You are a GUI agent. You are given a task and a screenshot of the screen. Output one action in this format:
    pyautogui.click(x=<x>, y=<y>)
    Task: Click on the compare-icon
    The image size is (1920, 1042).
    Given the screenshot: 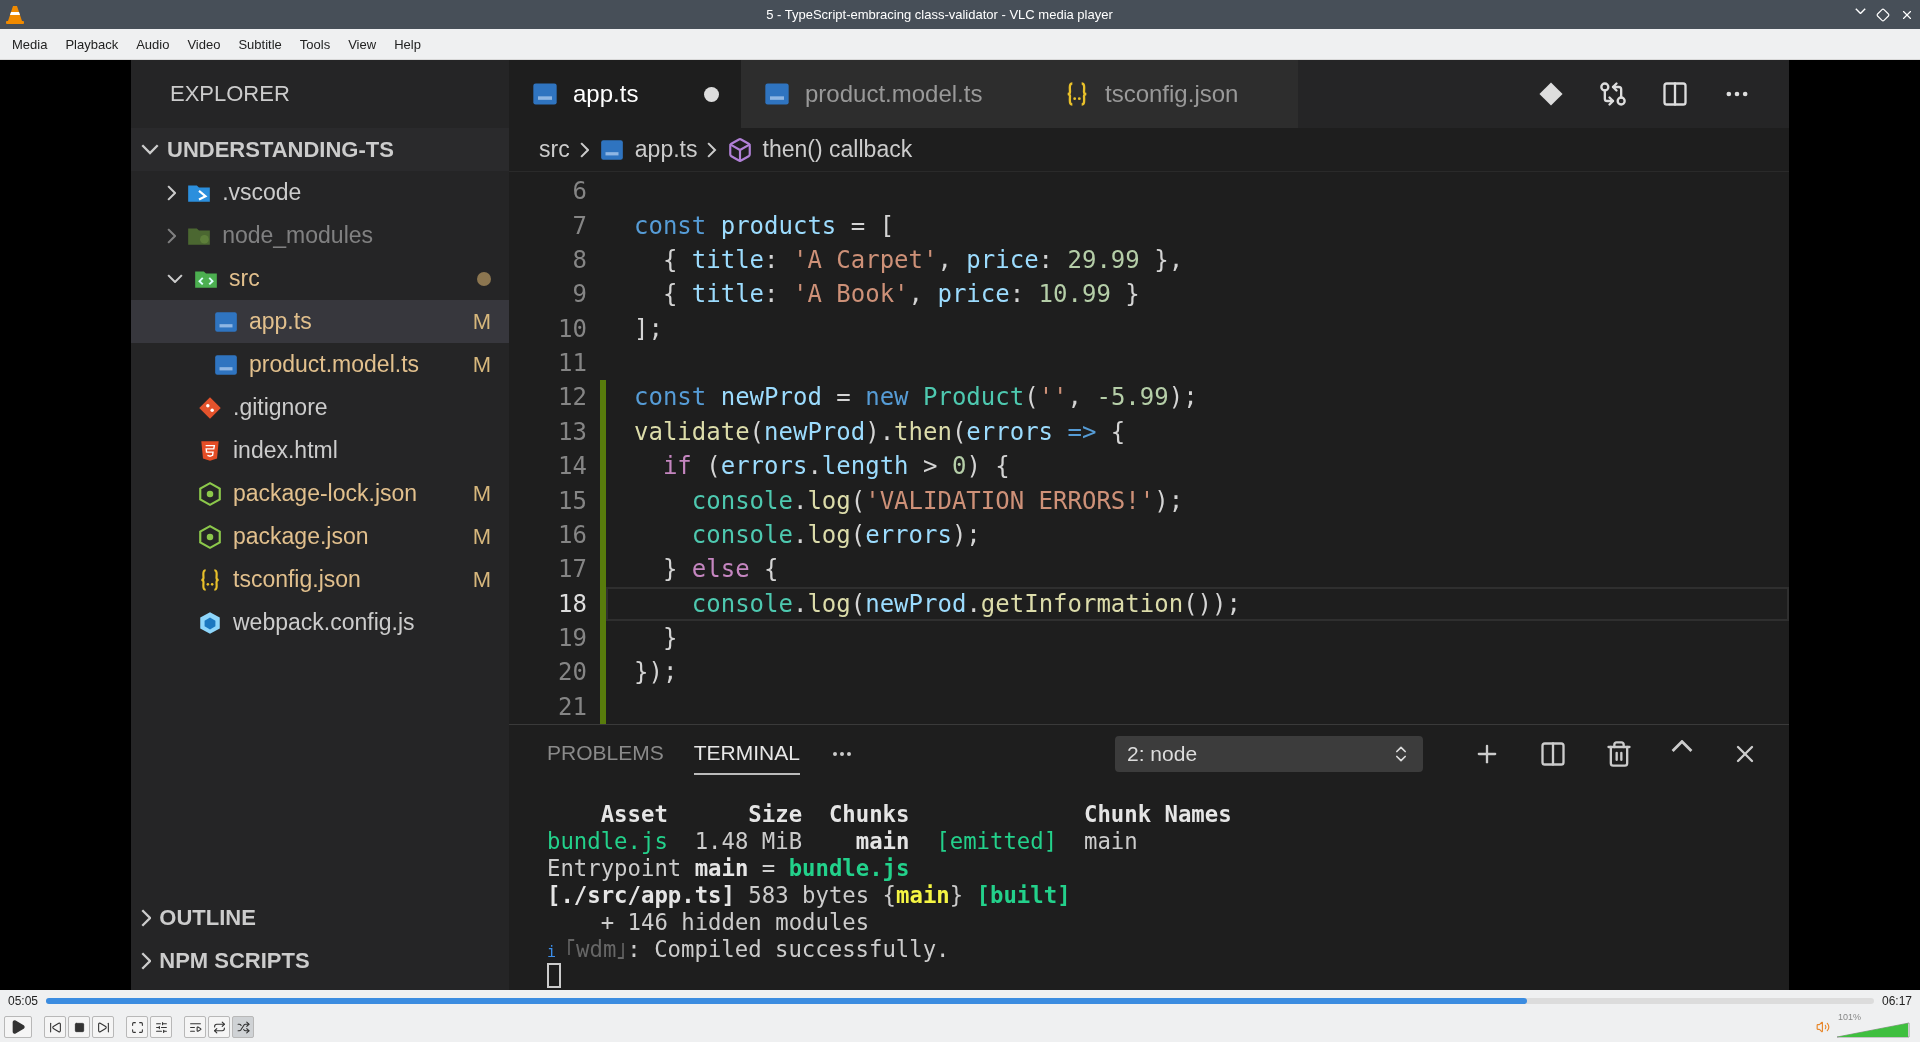 What is the action you would take?
    pyautogui.click(x=1613, y=94)
    